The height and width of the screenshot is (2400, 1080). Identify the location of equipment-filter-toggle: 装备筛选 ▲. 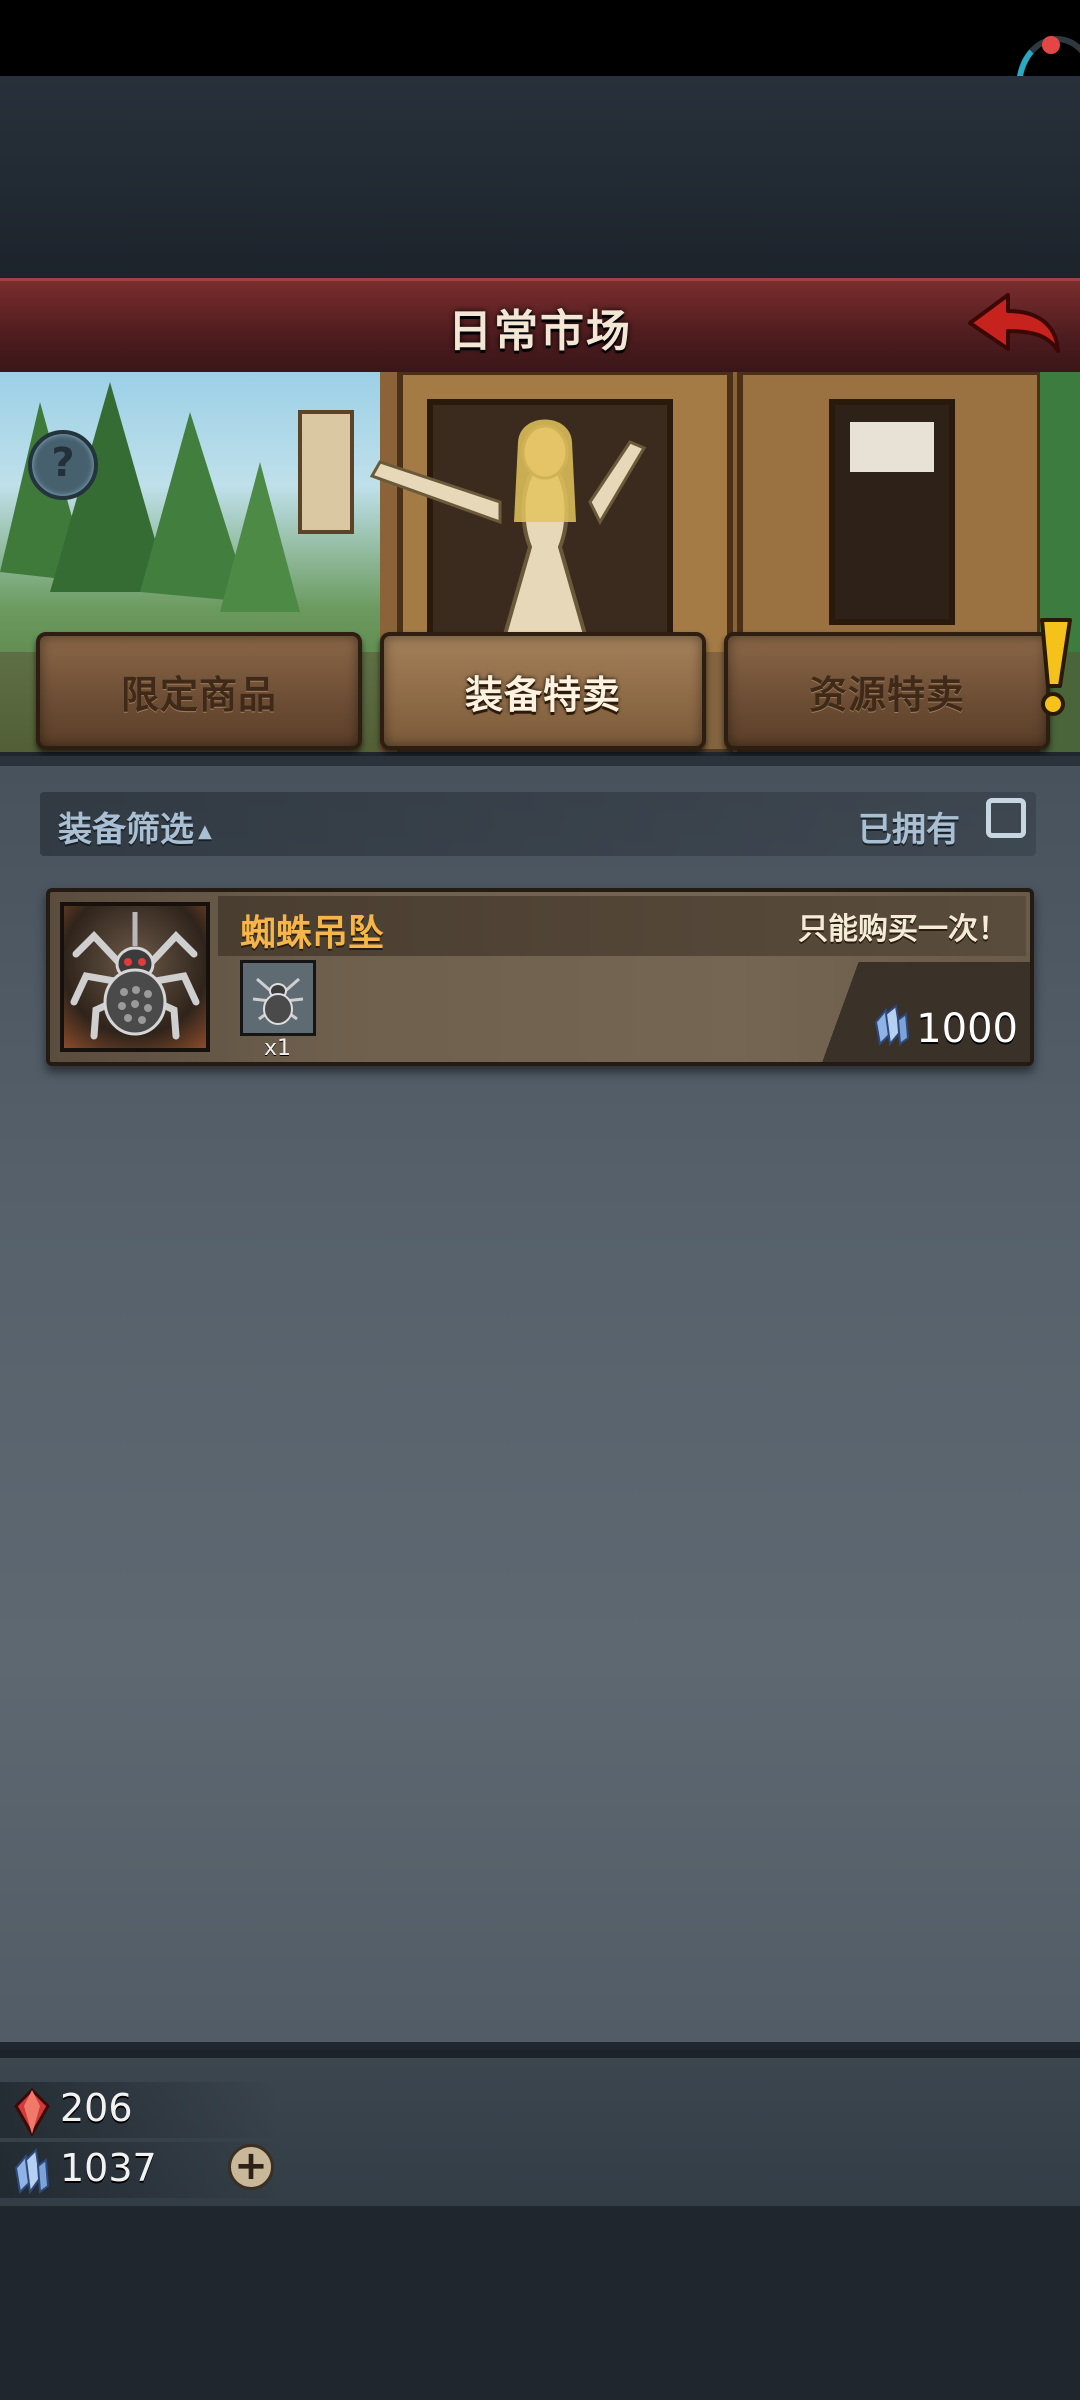
(135, 826).